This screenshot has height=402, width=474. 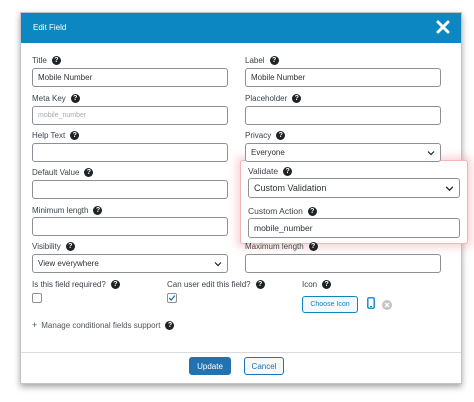 What do you see at coordinates (343, 152) in the screenshot?
I see `privacy-select: Everyone` at bounding box center [343, 152].